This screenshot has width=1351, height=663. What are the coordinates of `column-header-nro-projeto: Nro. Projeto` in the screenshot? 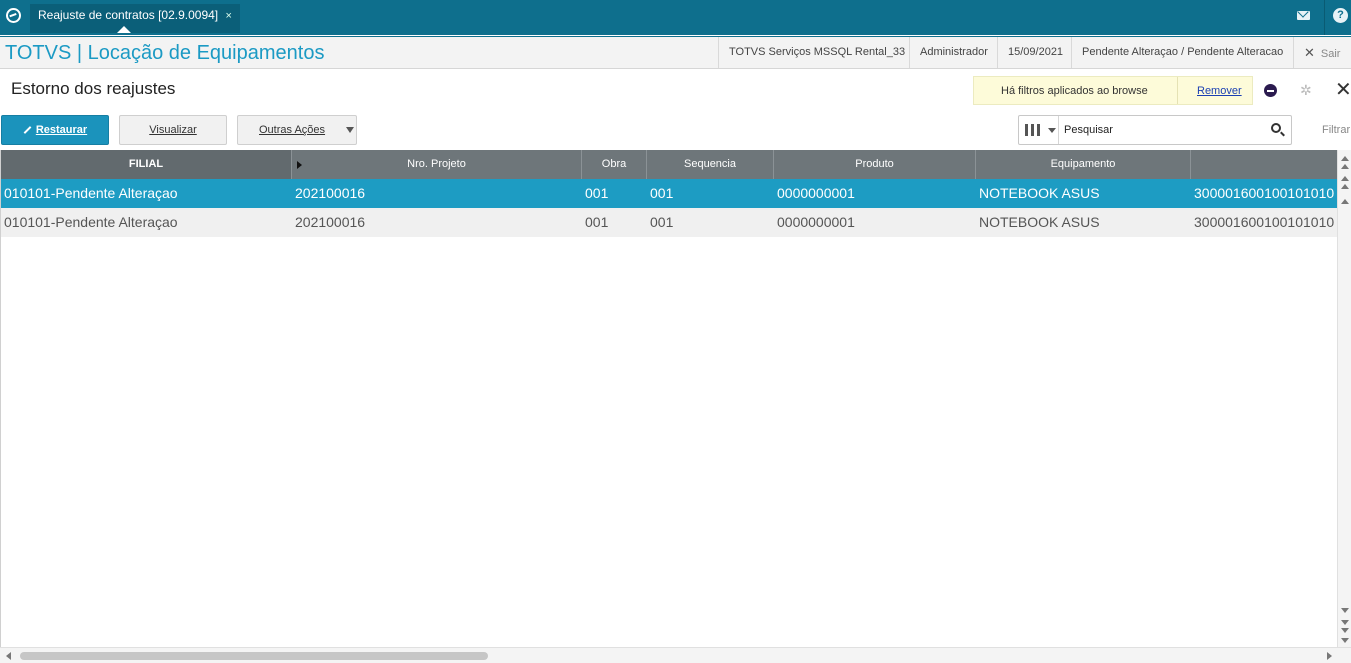 It's located at (437, 164).